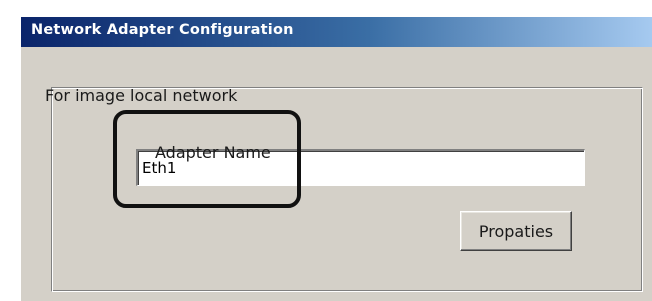  Describe the element at coordinates (213, 152) in the screenshot. I see `adapter-name-label: Adapter Name` at that location.